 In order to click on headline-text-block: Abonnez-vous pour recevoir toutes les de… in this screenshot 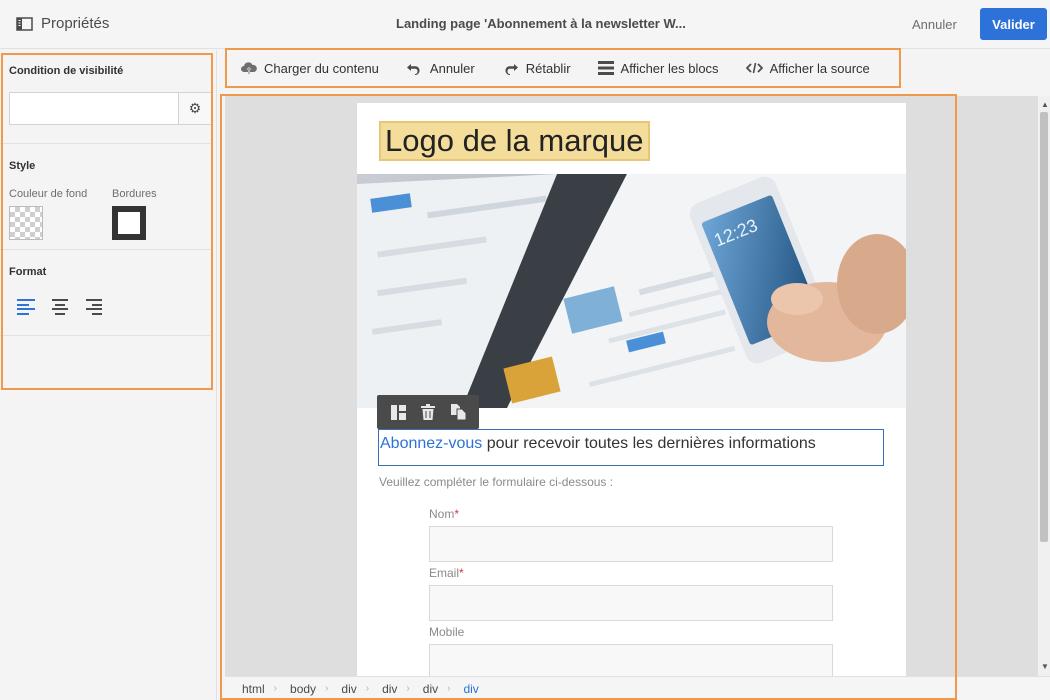, I will do `click(631, 447)`.